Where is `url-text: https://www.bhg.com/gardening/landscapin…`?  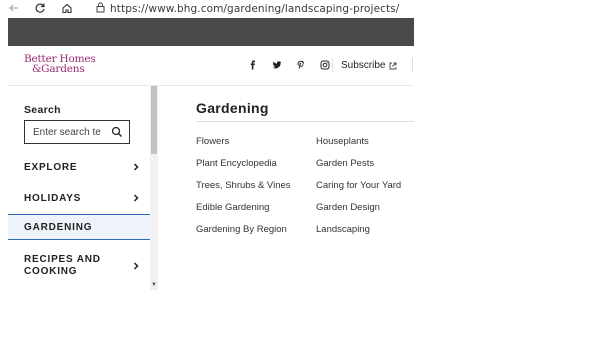 url-text: https://www.bhg.com/gardening/landscapin… is located at coordinates (255, 9).